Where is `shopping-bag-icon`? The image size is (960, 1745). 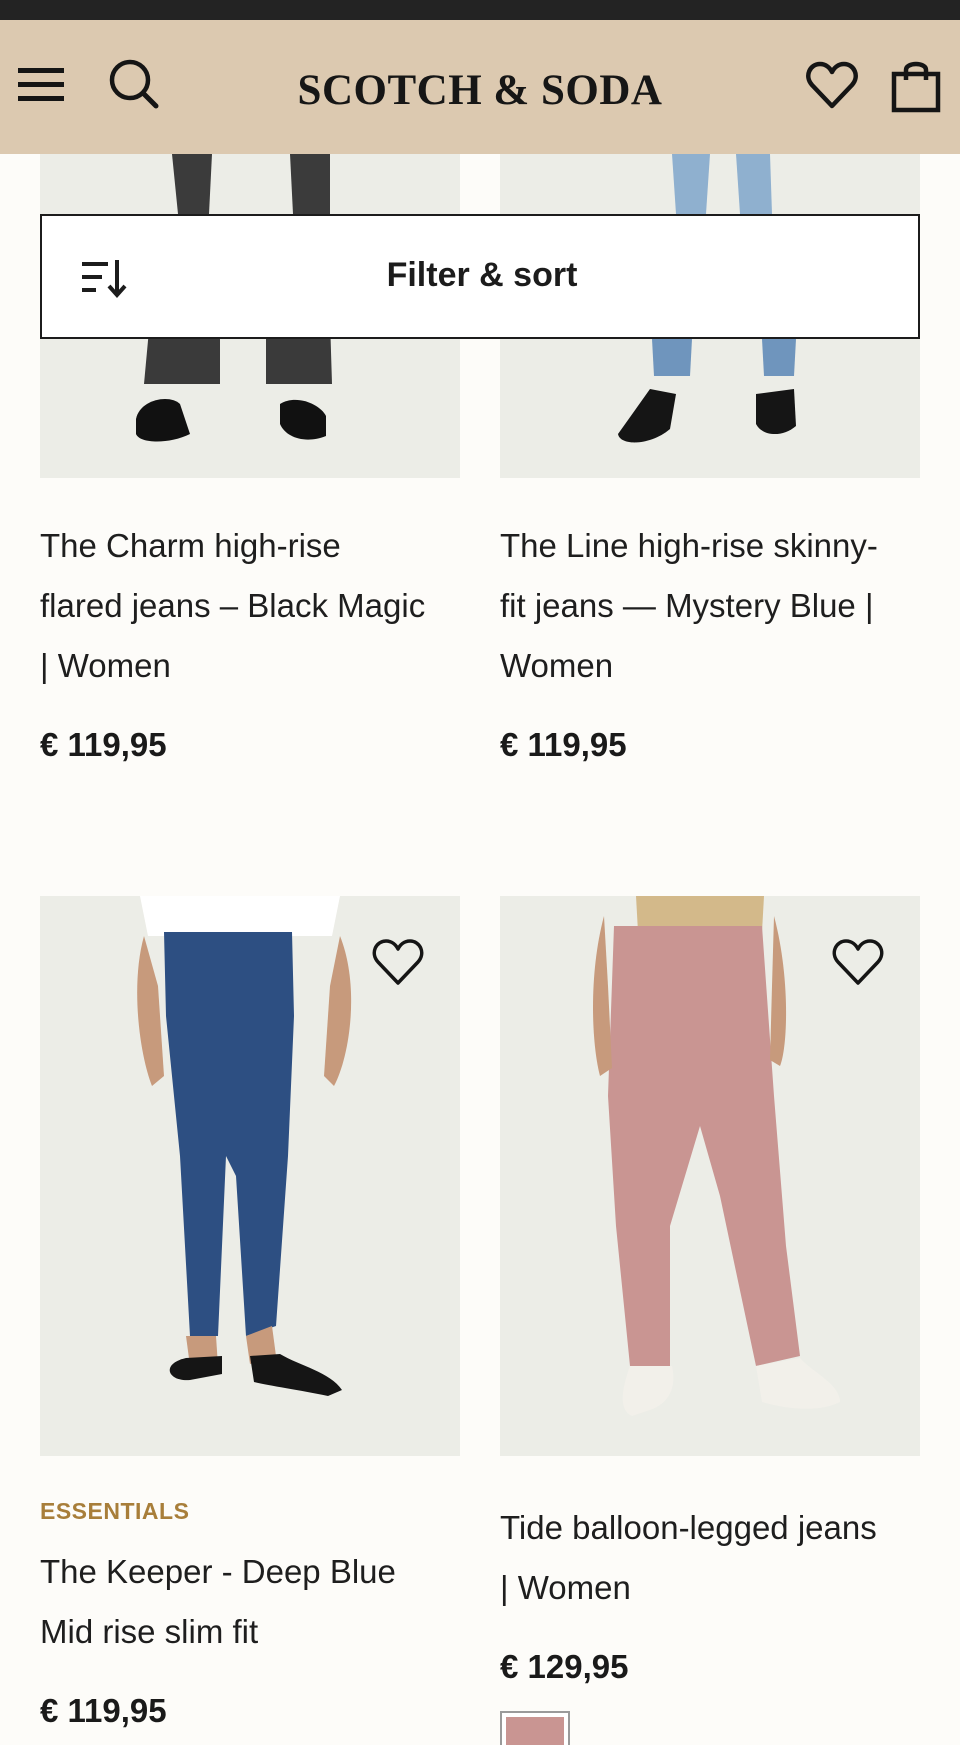
shopping-bag-icon is located at coordinates (917, 86).